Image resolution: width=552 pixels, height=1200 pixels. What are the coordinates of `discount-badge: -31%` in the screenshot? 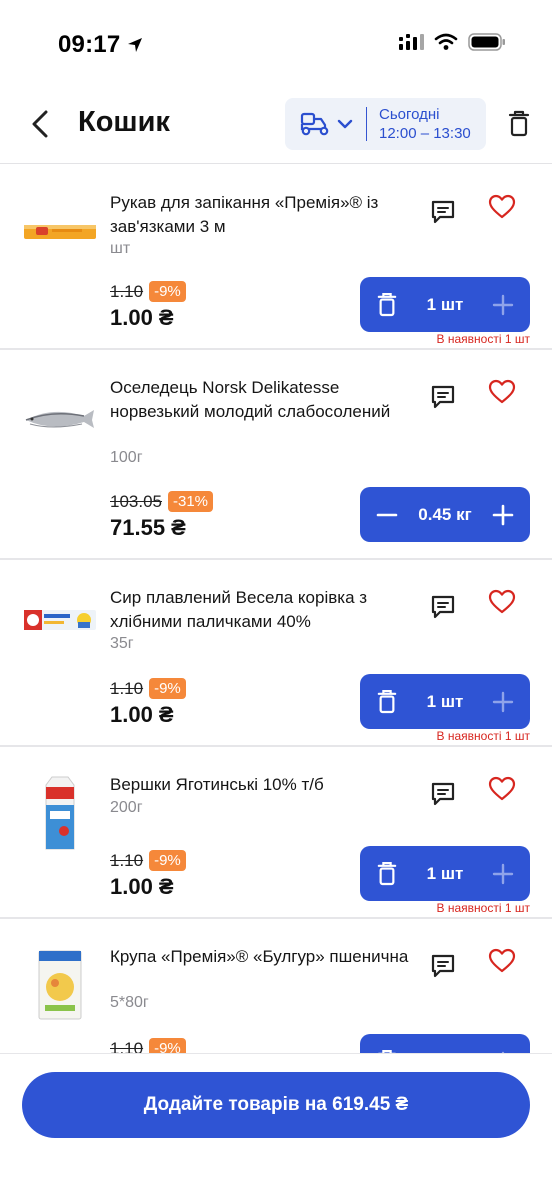 It's located at (191, 501).